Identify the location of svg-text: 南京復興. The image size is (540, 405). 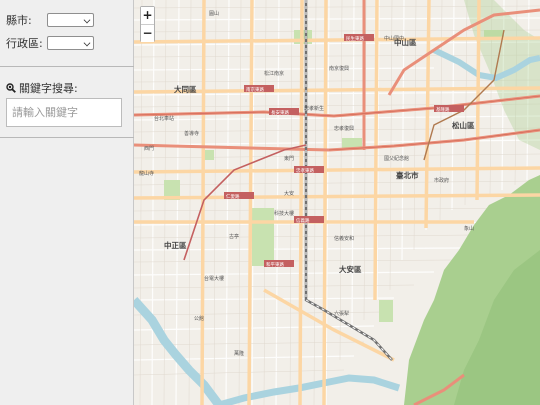
(339, 68).